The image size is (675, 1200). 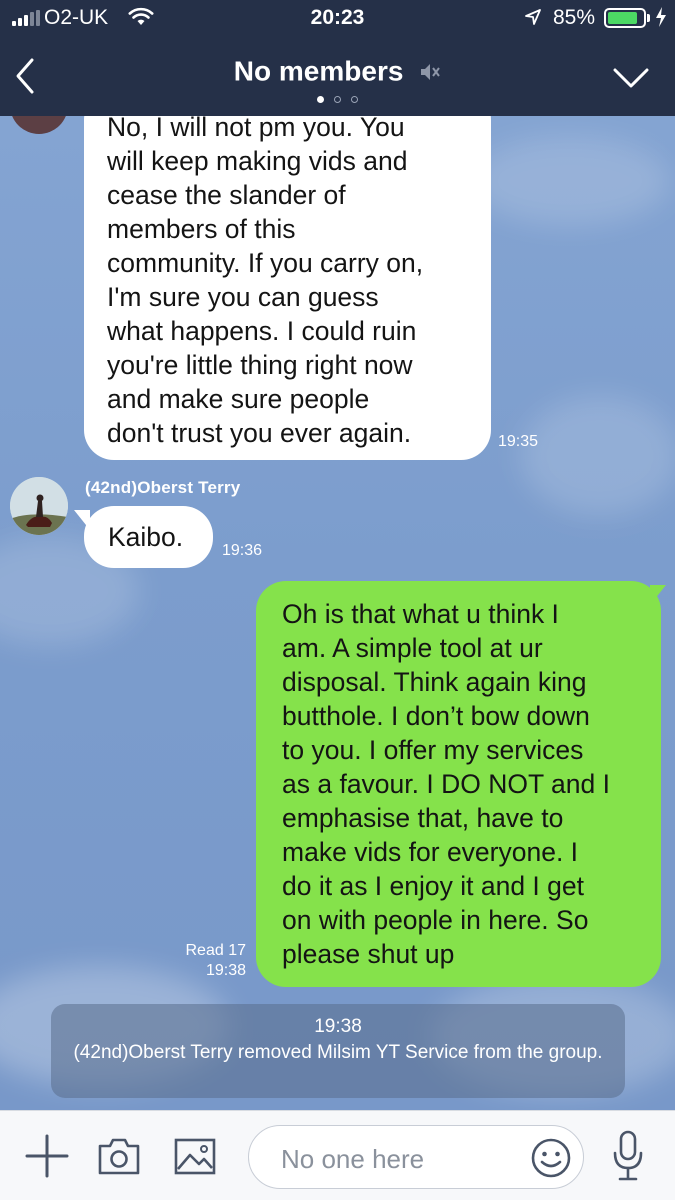 I want to click on message-timestamp: 19:36, so click(x=242, y=550).